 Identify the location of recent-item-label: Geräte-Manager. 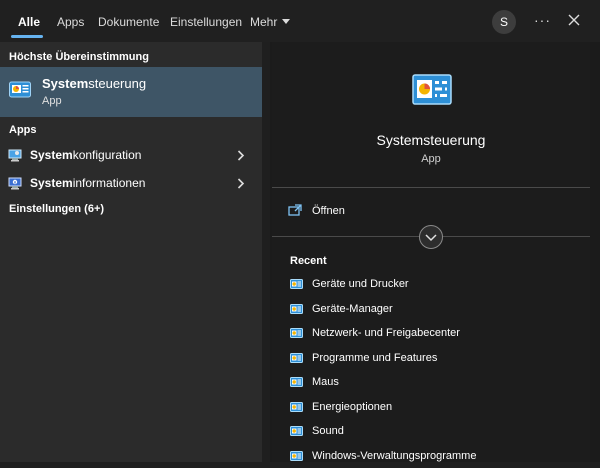
(352, 308).